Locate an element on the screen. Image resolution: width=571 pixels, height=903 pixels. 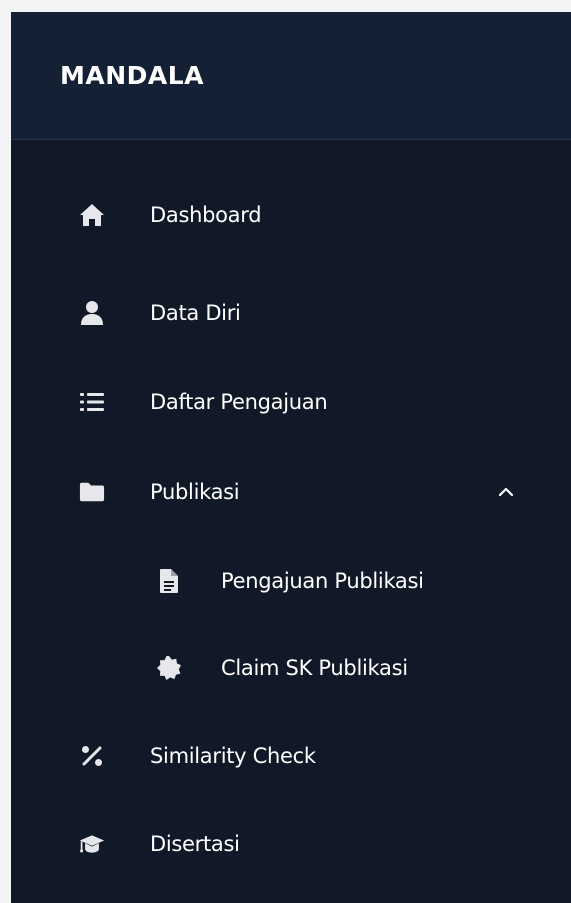
sidebar-subitem-pengajuan-publikasi: Pengajuan Publikasi is located at coordinates (291, 581).